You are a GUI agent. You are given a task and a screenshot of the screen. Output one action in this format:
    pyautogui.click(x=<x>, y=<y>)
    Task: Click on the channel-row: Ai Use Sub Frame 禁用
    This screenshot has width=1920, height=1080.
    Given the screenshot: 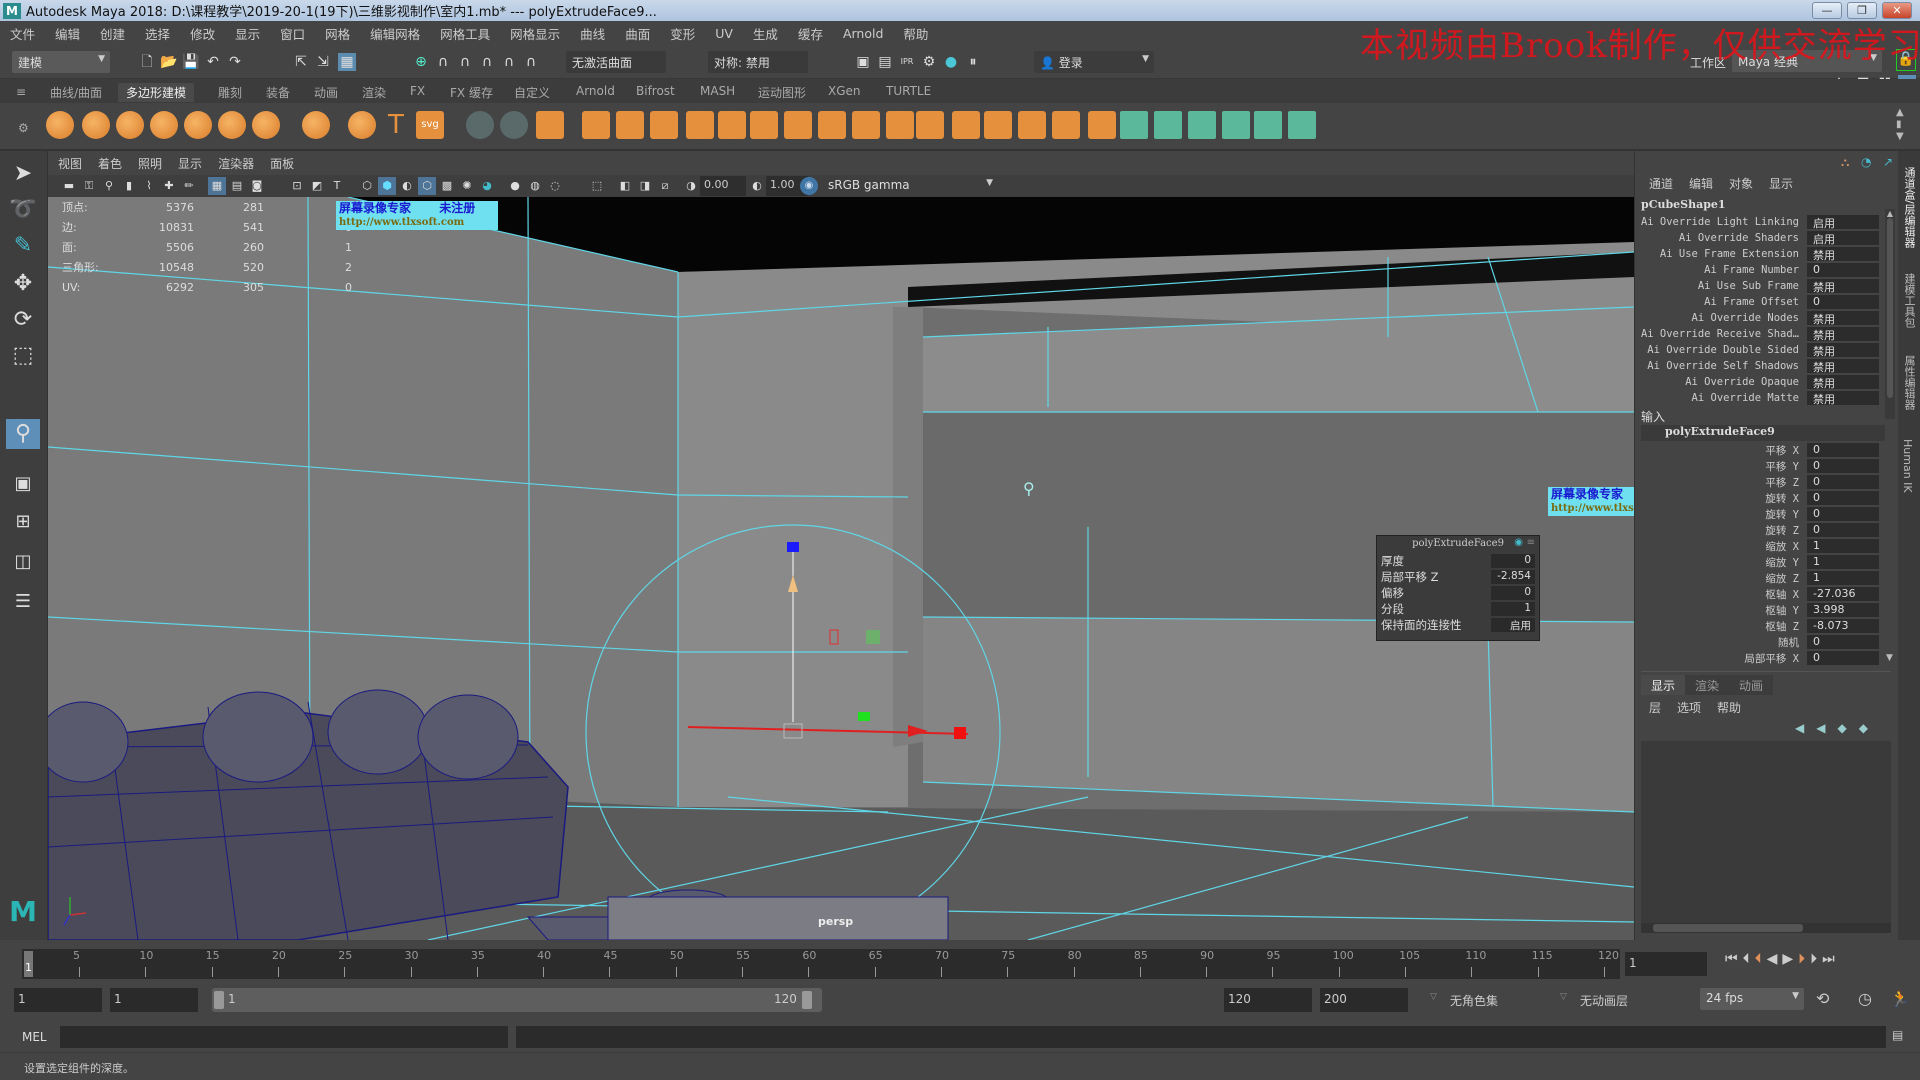 What is the action you would take?
    pyautogui.click(x=1760, y=286)
    